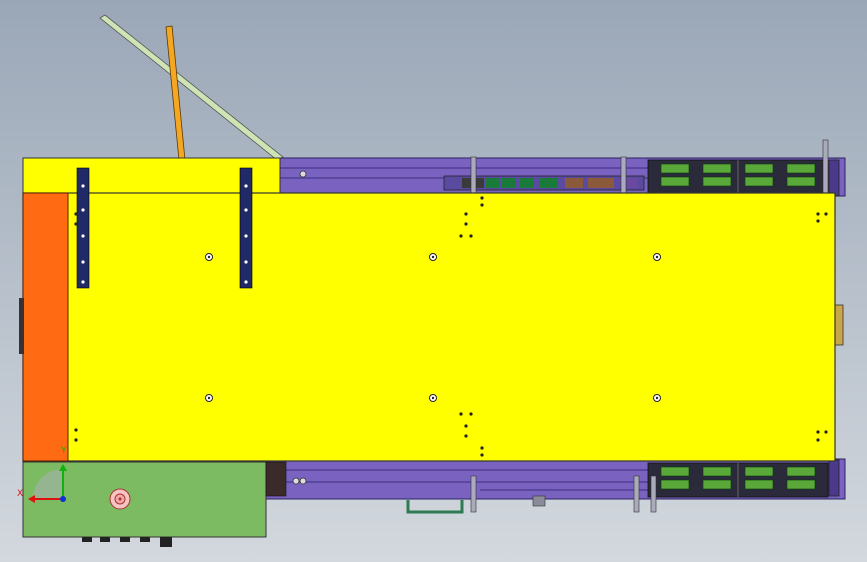  Describe the element at coordinates (834, 178) in the screenshot. I see `right-end-cap` at that location.